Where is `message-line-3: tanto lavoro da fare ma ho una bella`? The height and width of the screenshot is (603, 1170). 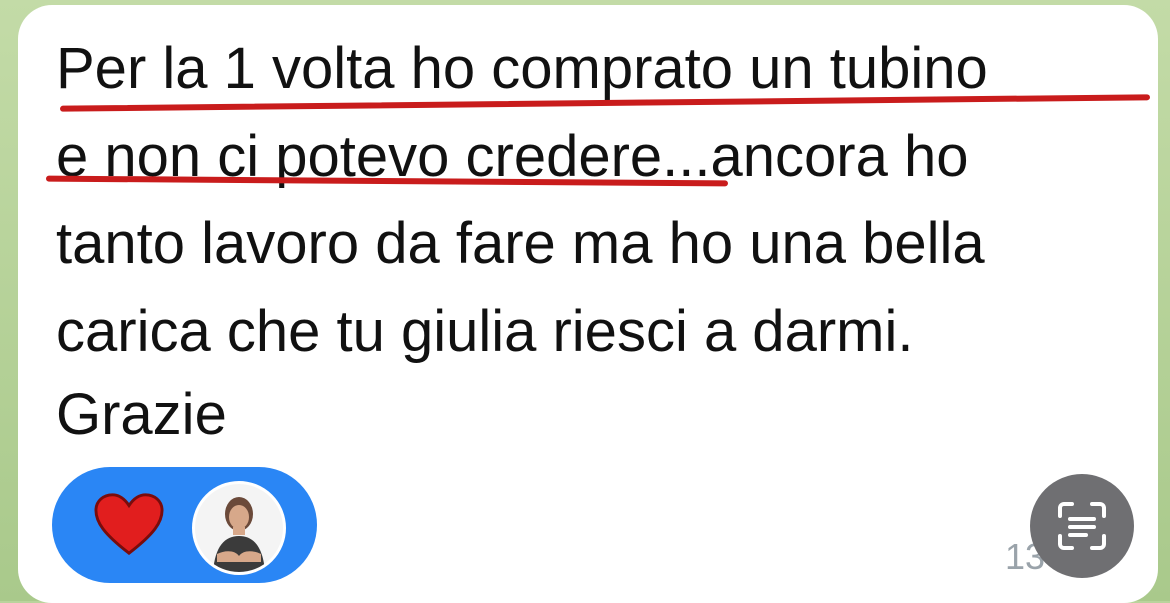 message-line-3: tanto lavoro da fare ma ho una bella is located at coordinates (520, 243).